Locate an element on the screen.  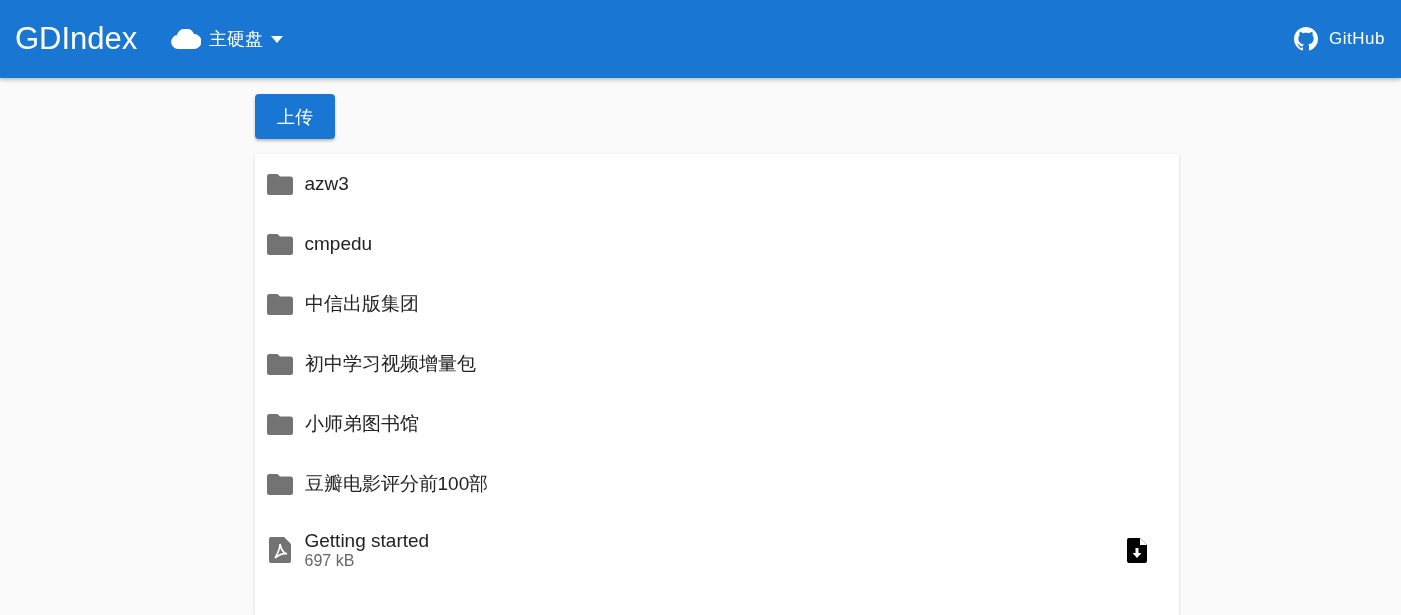
download-button is located at coordinates (1136, 550).